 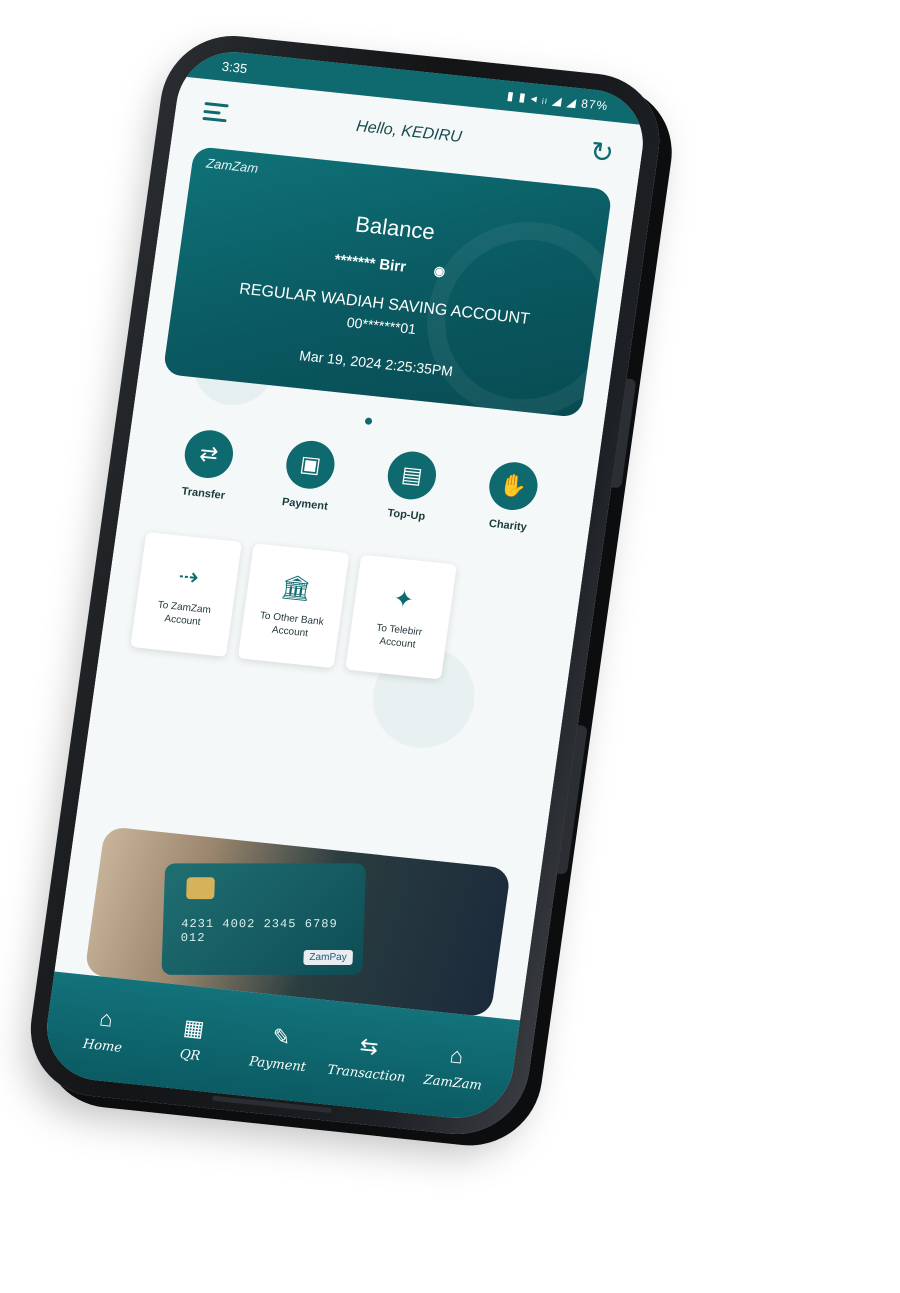 I want to click on card-chip, so click(x=200, y=888).